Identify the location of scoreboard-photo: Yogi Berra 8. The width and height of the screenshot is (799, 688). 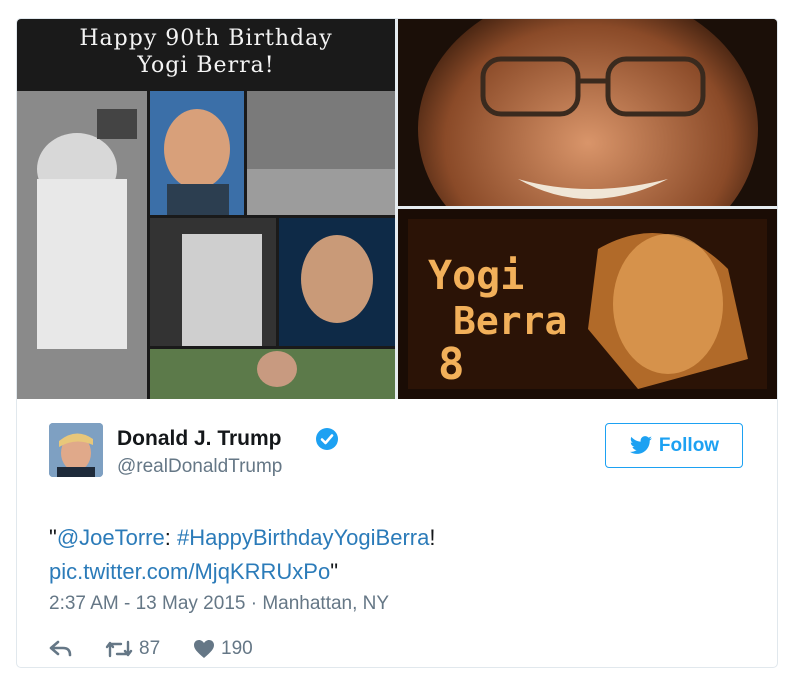
(587, 304).